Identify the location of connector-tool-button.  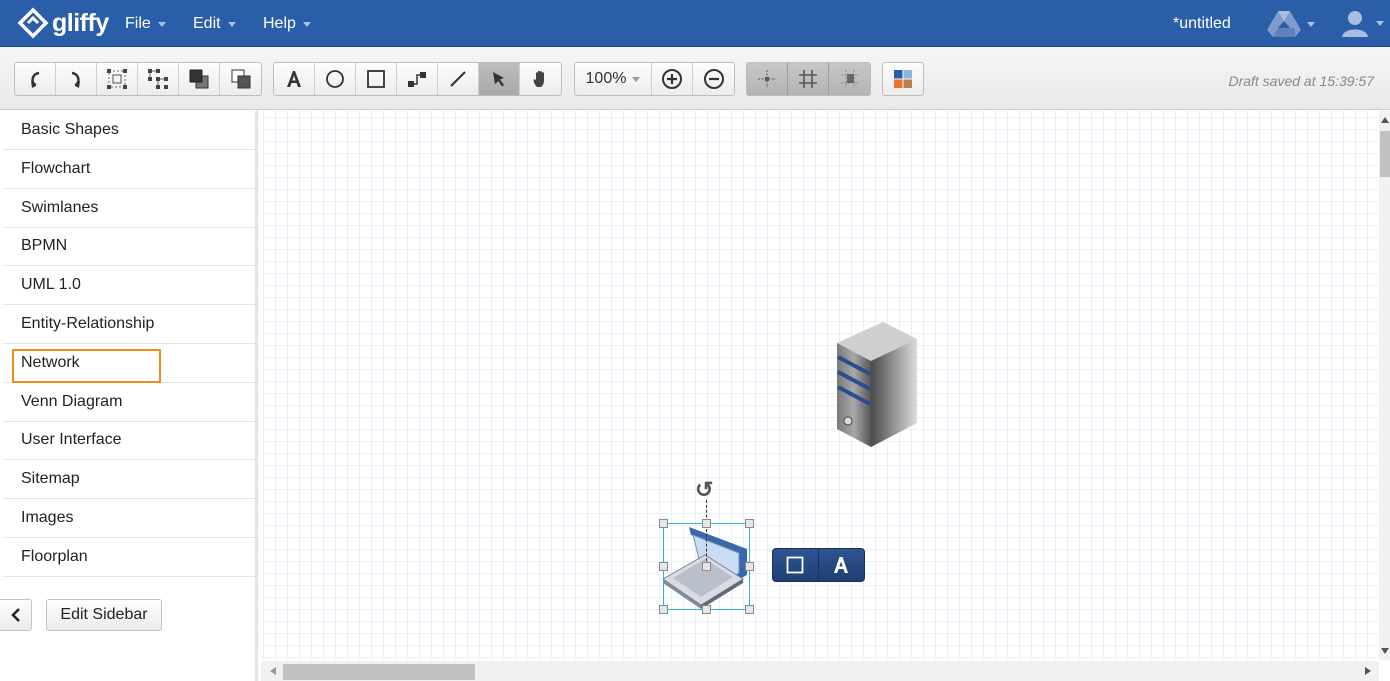
(417, 79).